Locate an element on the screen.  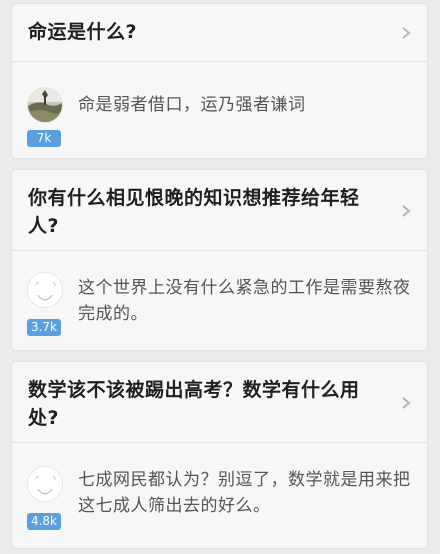
answer-excerpt: 这个世界上没有什么紧急的工作是需要熬夜完成的。 is located at coordinates (244, 301).